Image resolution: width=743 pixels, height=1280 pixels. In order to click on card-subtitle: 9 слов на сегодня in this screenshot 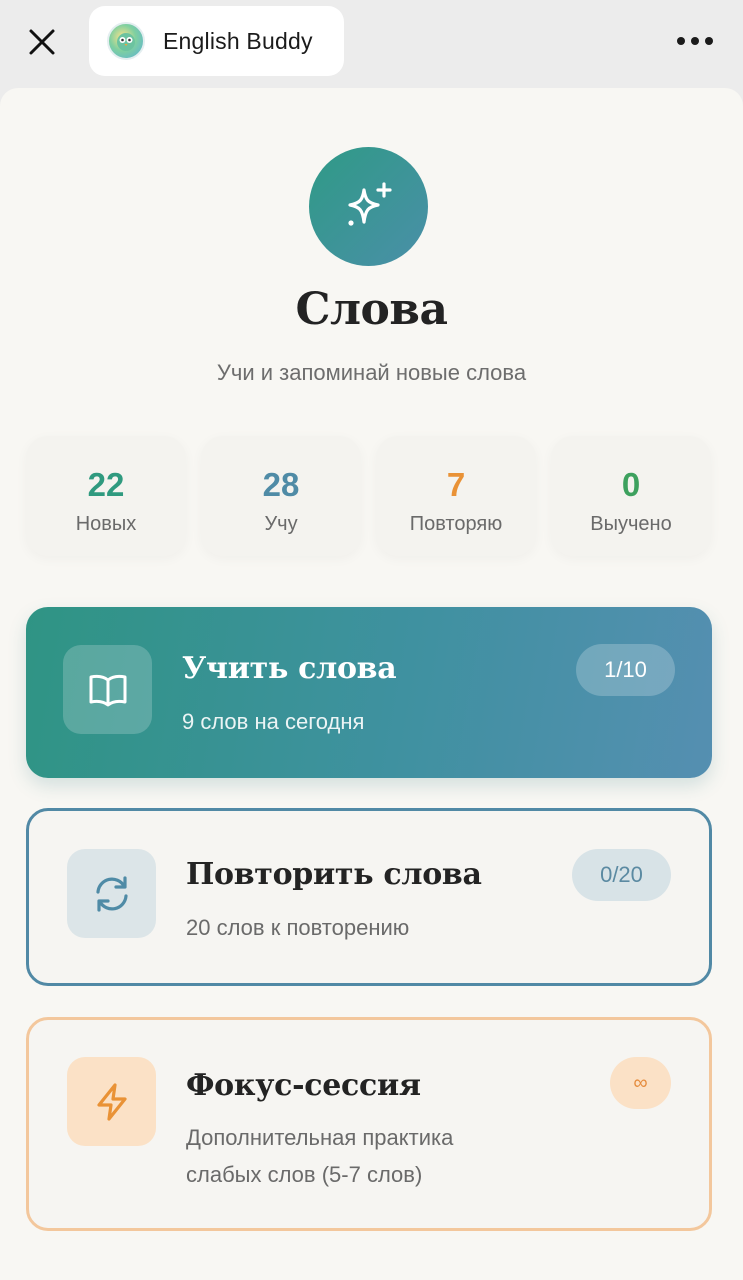, I will do `click(273, 721)`.